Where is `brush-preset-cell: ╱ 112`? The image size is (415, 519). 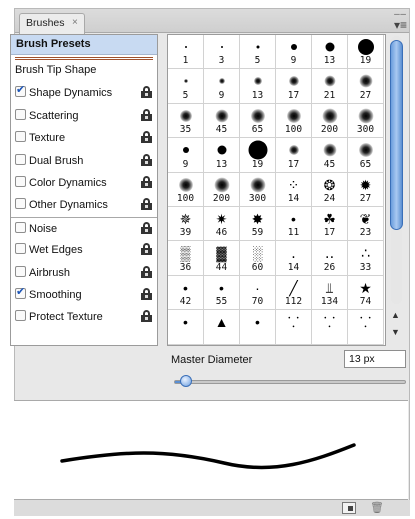 brush-preset-cell: ╱ 112 is located at coordinates (294, 293).